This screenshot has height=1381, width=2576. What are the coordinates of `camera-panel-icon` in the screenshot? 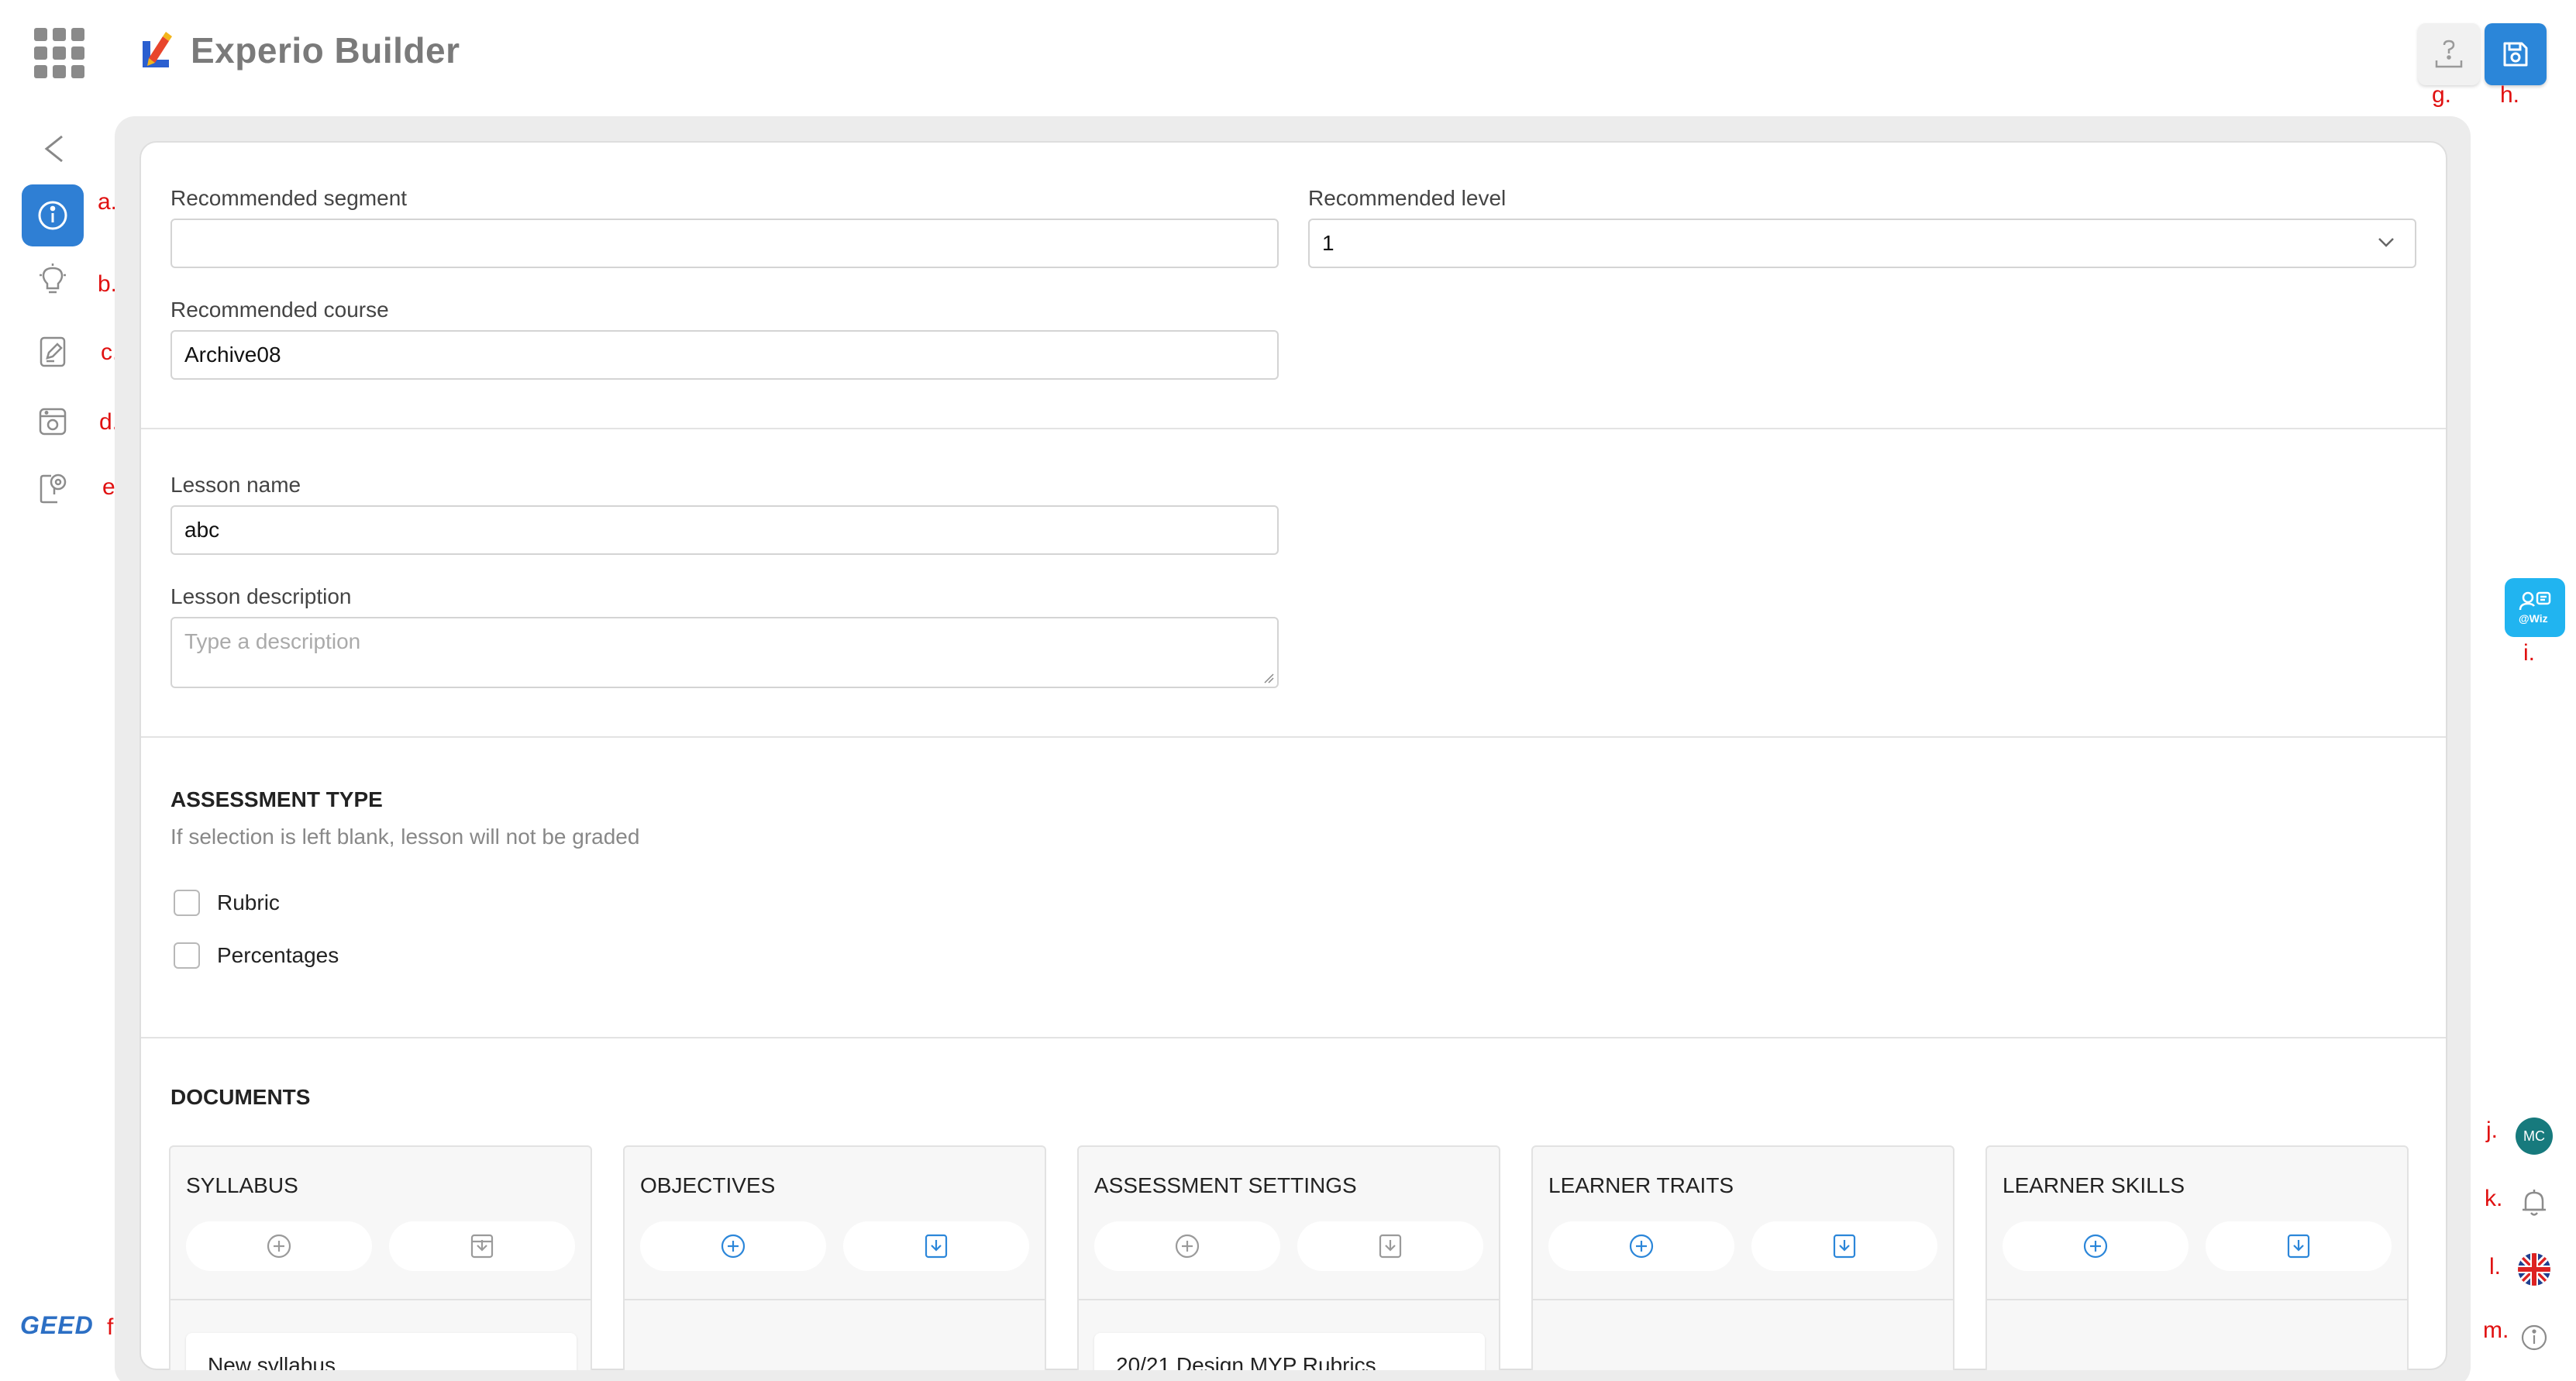 It's located at (53, 422).